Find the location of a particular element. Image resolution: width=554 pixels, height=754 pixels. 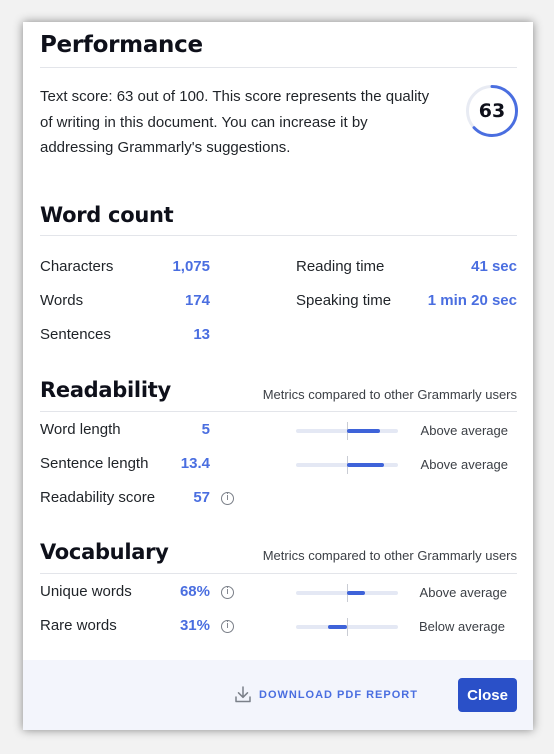

word-count-title: Word count is located at coordinates (107, 215).